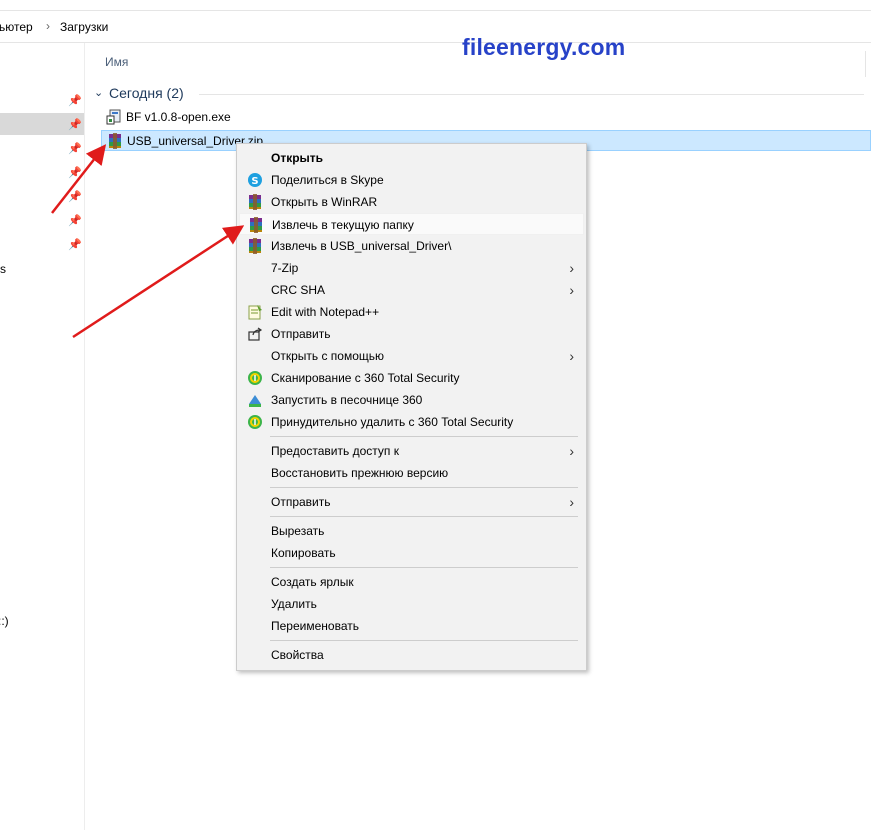 Image resolution: width=871 pixels, height=830 pixels. I want to click on annotation-arrow-to-file, so click(79, 179).